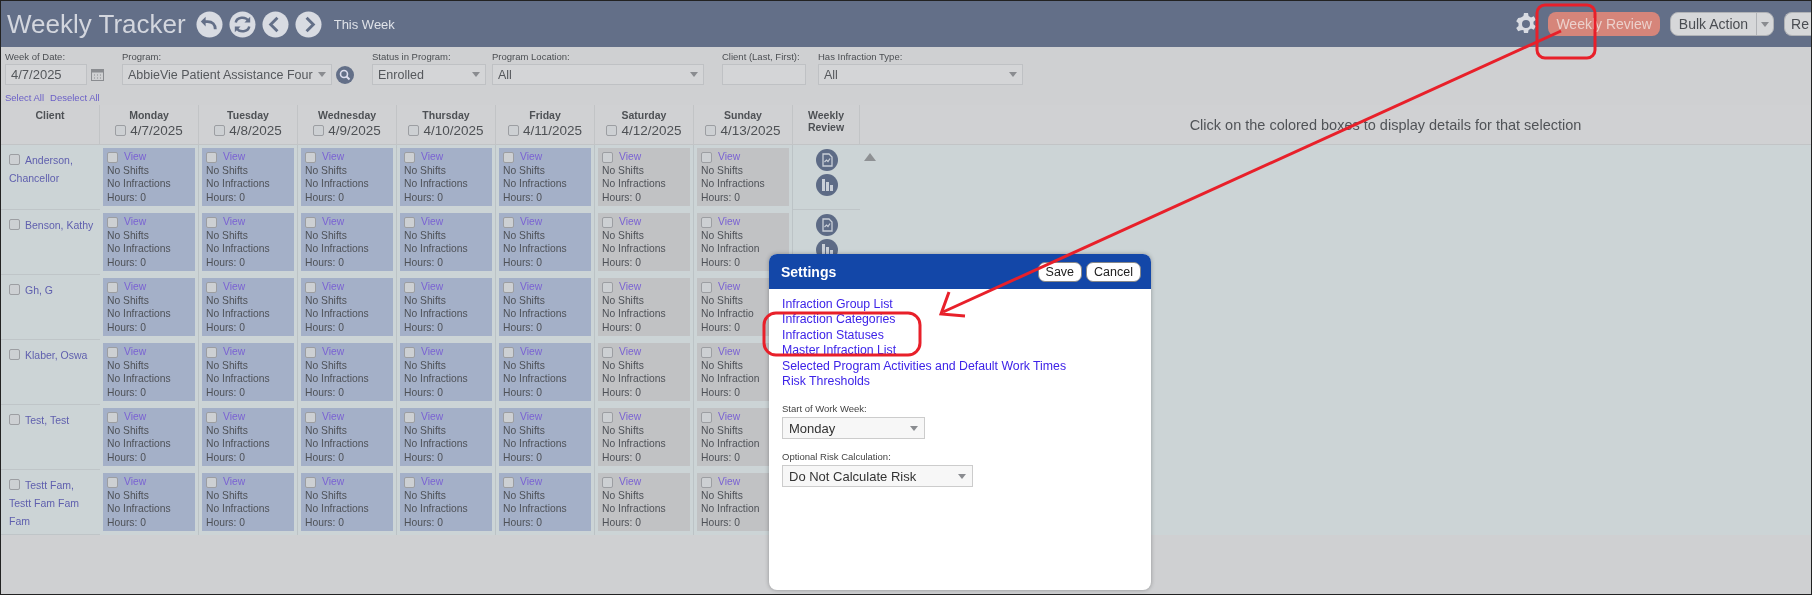 The height and width of the screenshot is (595, 1812). Describe the element at coordinates (52, 355) in the screenshot. I see `client-link: Klaber, Oswa` at that location.